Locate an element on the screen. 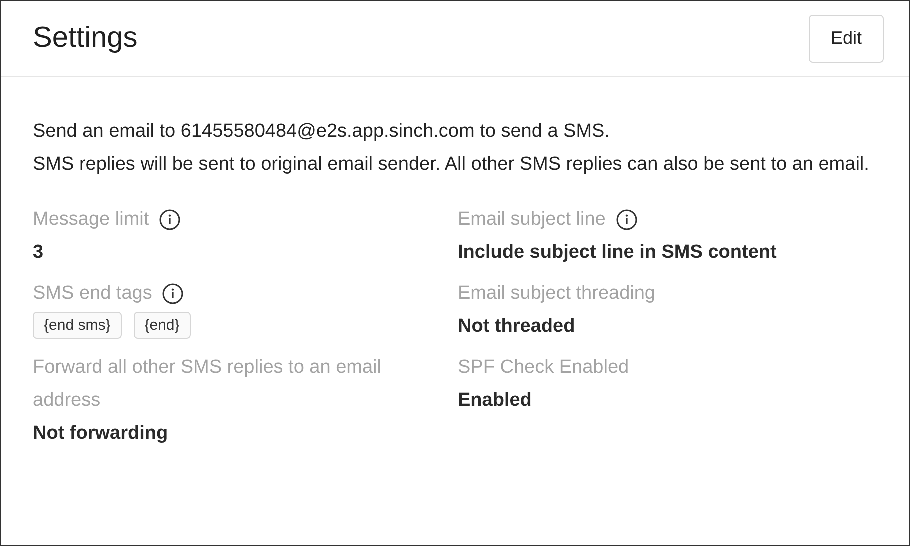 Image resolution: width=910 pixels, height=546 pixels. field-value: Enabled is located at coordinates (495, 401).